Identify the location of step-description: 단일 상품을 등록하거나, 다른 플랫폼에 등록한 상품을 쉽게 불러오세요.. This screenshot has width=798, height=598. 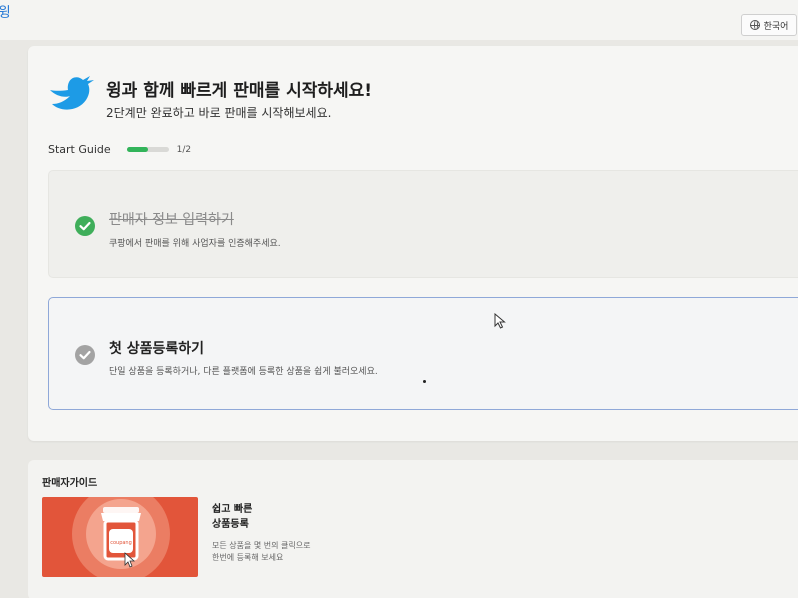
(243, 372).